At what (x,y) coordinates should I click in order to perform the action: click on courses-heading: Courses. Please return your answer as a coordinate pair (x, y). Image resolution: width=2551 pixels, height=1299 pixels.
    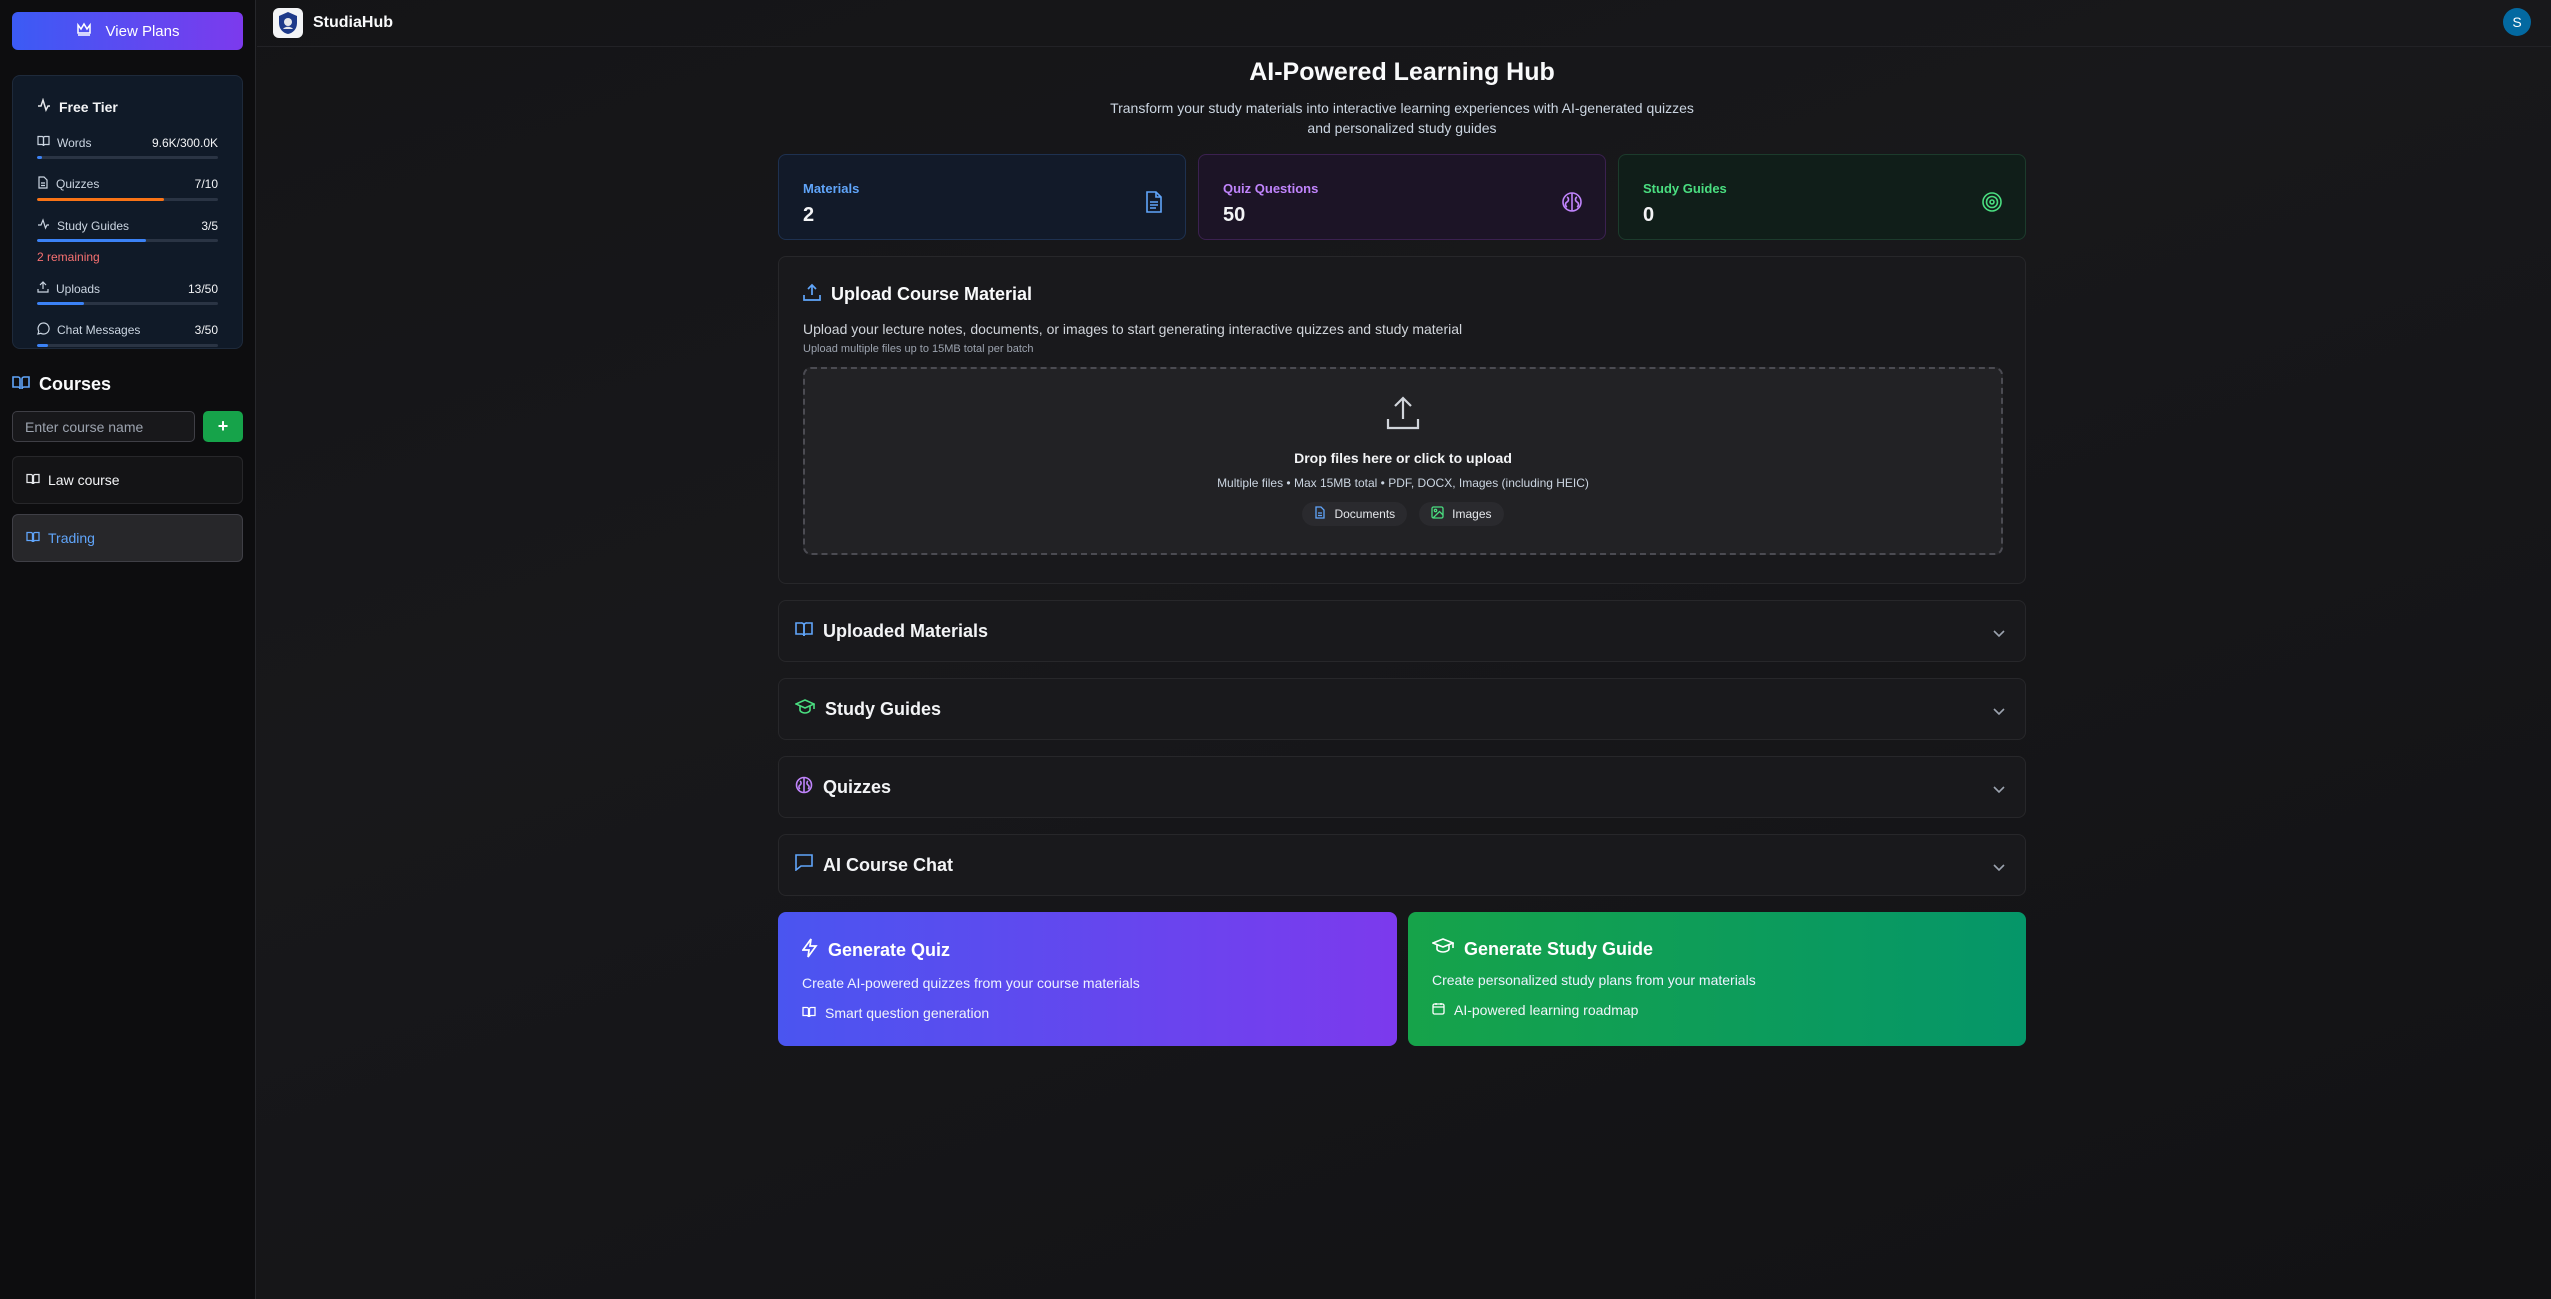
    Looking at the image, I should click on (127, 384).